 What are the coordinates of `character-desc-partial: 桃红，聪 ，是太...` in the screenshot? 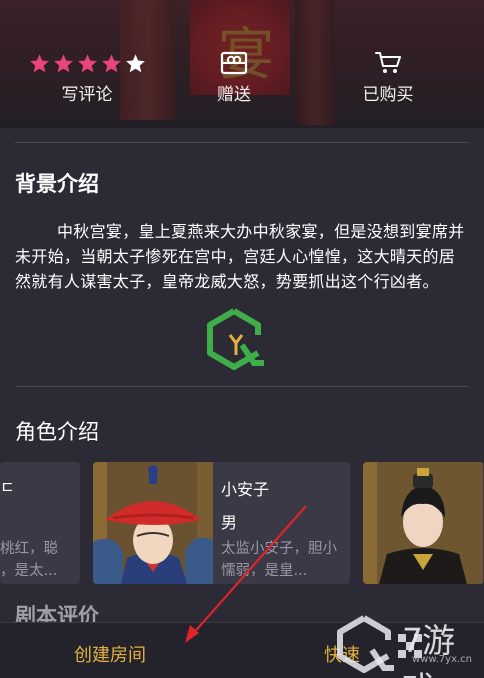 It's located at (29, 560).